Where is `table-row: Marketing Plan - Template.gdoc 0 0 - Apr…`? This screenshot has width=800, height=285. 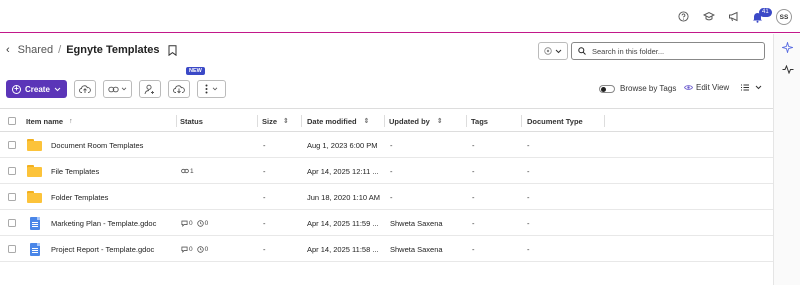 table-row: Marketing Plan - Template.gdoc 0 0 - Apr… is located at coordinates (386, 223).